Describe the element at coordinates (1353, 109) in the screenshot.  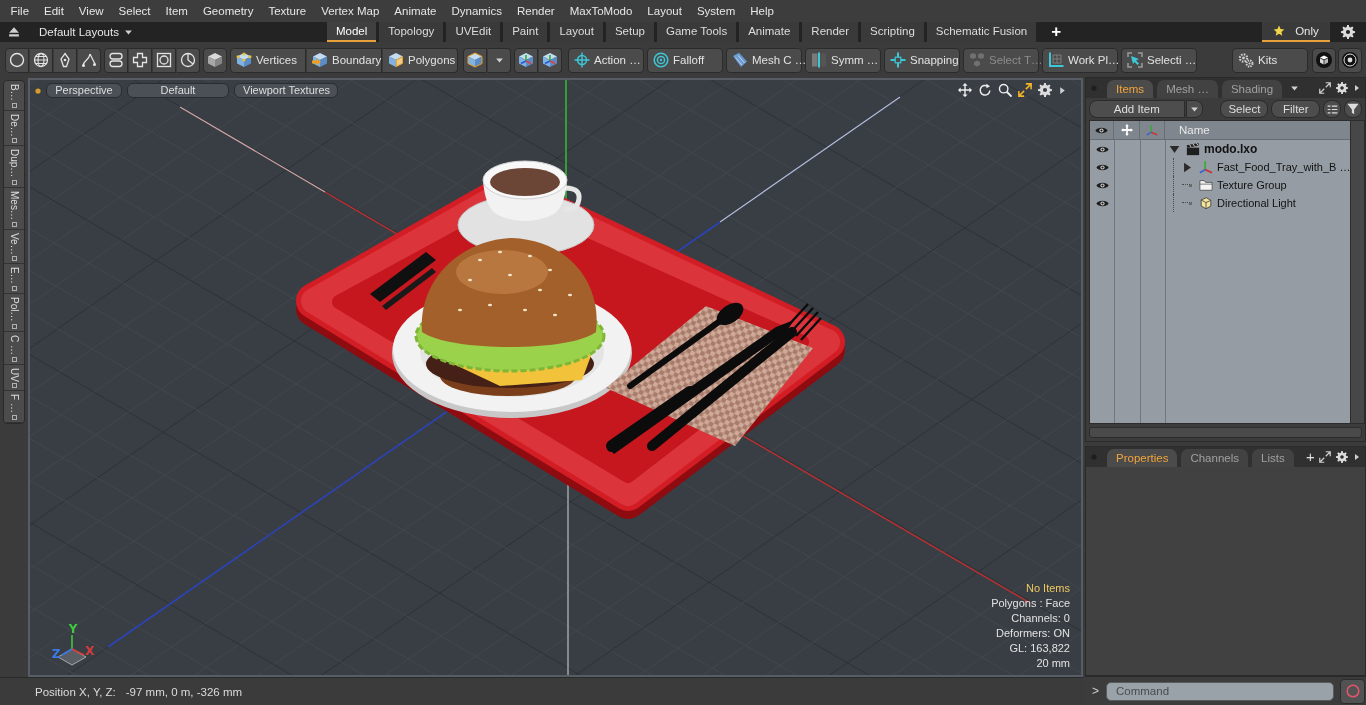
I see `filter-button` at that location.